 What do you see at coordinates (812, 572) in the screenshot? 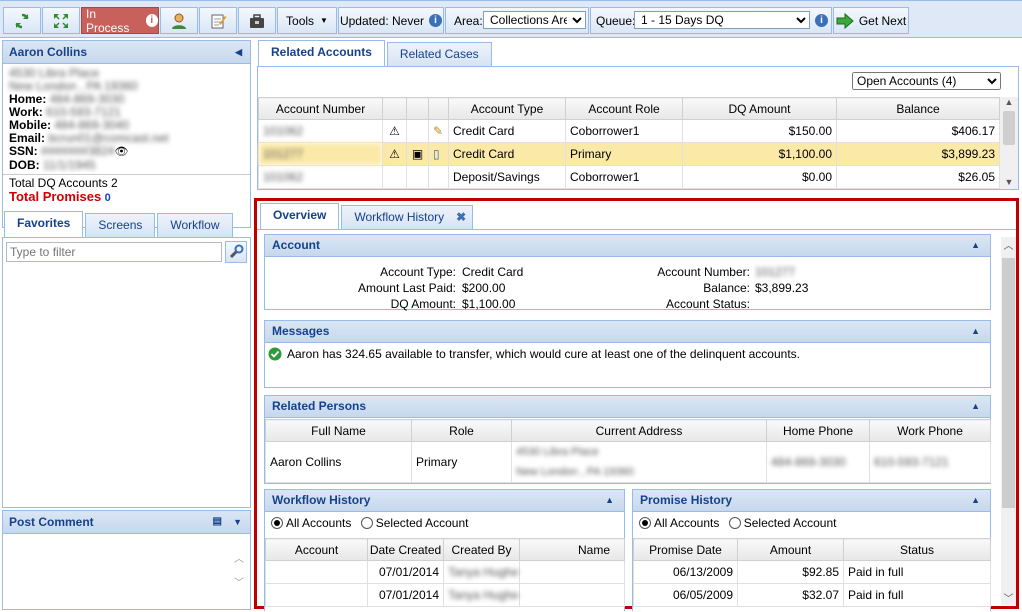
I see `table-row: 06/13/2009 $92.85 Paid in full` at bounding box center [812, 572].